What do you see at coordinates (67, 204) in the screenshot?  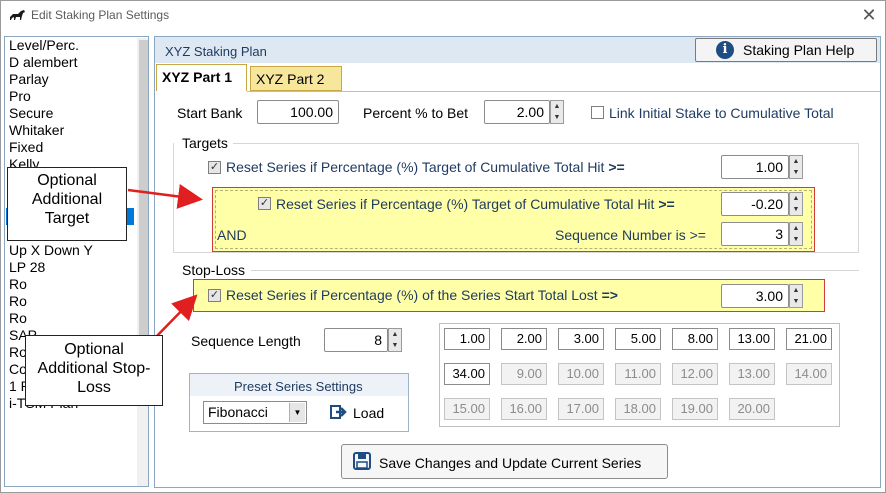 I see `optional-target-callout: Optional Additional Target` at bounding box center [67, 204].